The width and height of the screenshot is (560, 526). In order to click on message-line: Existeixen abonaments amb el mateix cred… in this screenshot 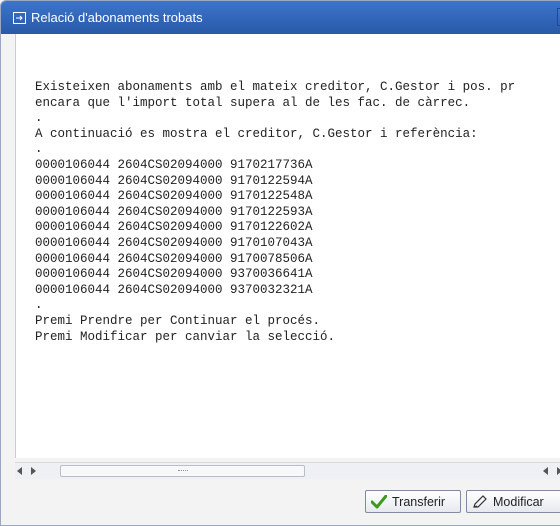, I will do `click(275, 87)`.